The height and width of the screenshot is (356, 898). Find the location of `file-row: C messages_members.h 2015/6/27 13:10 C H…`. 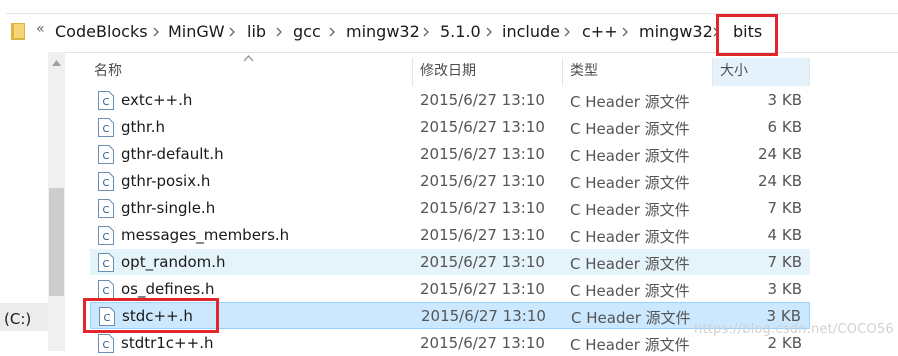

file-row: C messages_members.h 2015/6/27 13:10 C H… is located at coordinates (450, 235).